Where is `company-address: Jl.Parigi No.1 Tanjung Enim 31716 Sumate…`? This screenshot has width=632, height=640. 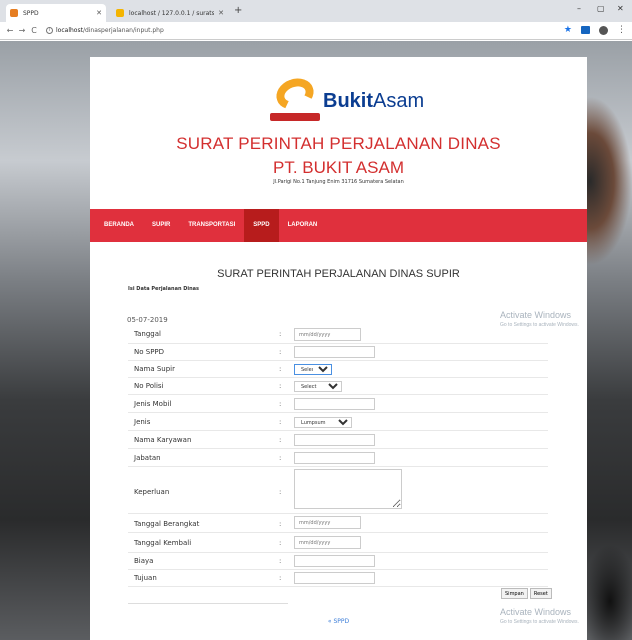 company-address: Jl.Parigi No.1 Tanjung Enim 31716 Sumate… is located at coordinates (338, 182).